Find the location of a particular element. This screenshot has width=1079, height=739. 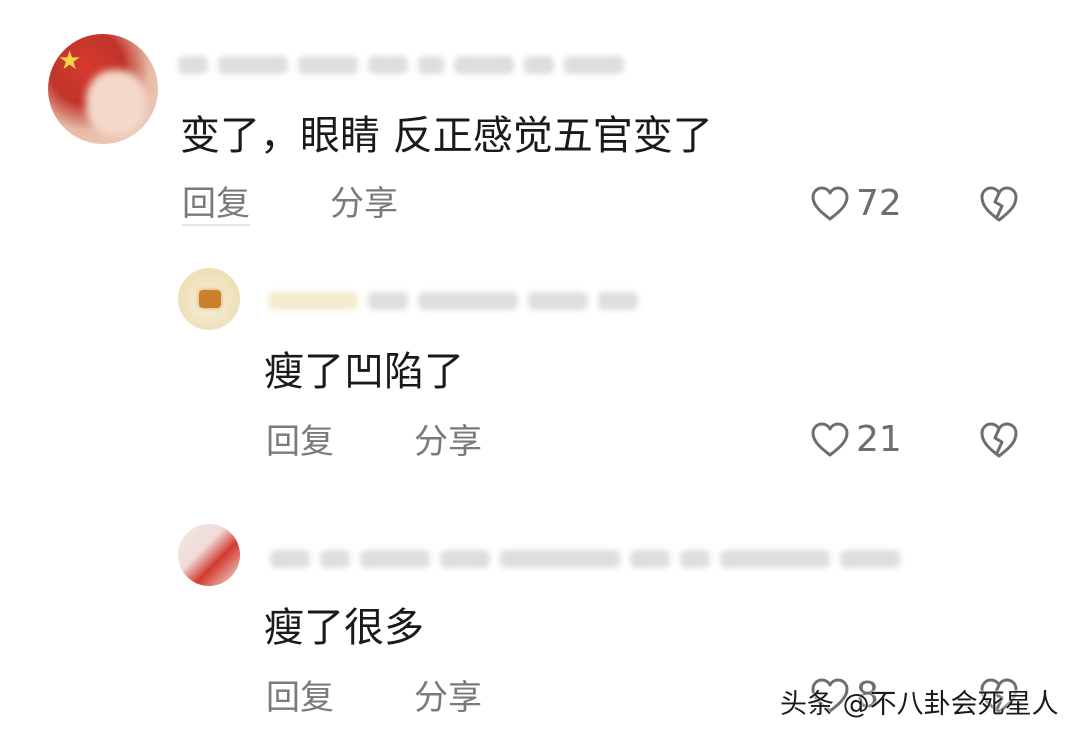

comment-text: 变了，眼睛 反正感觉五官变了 is located at coordinates (446, 136).